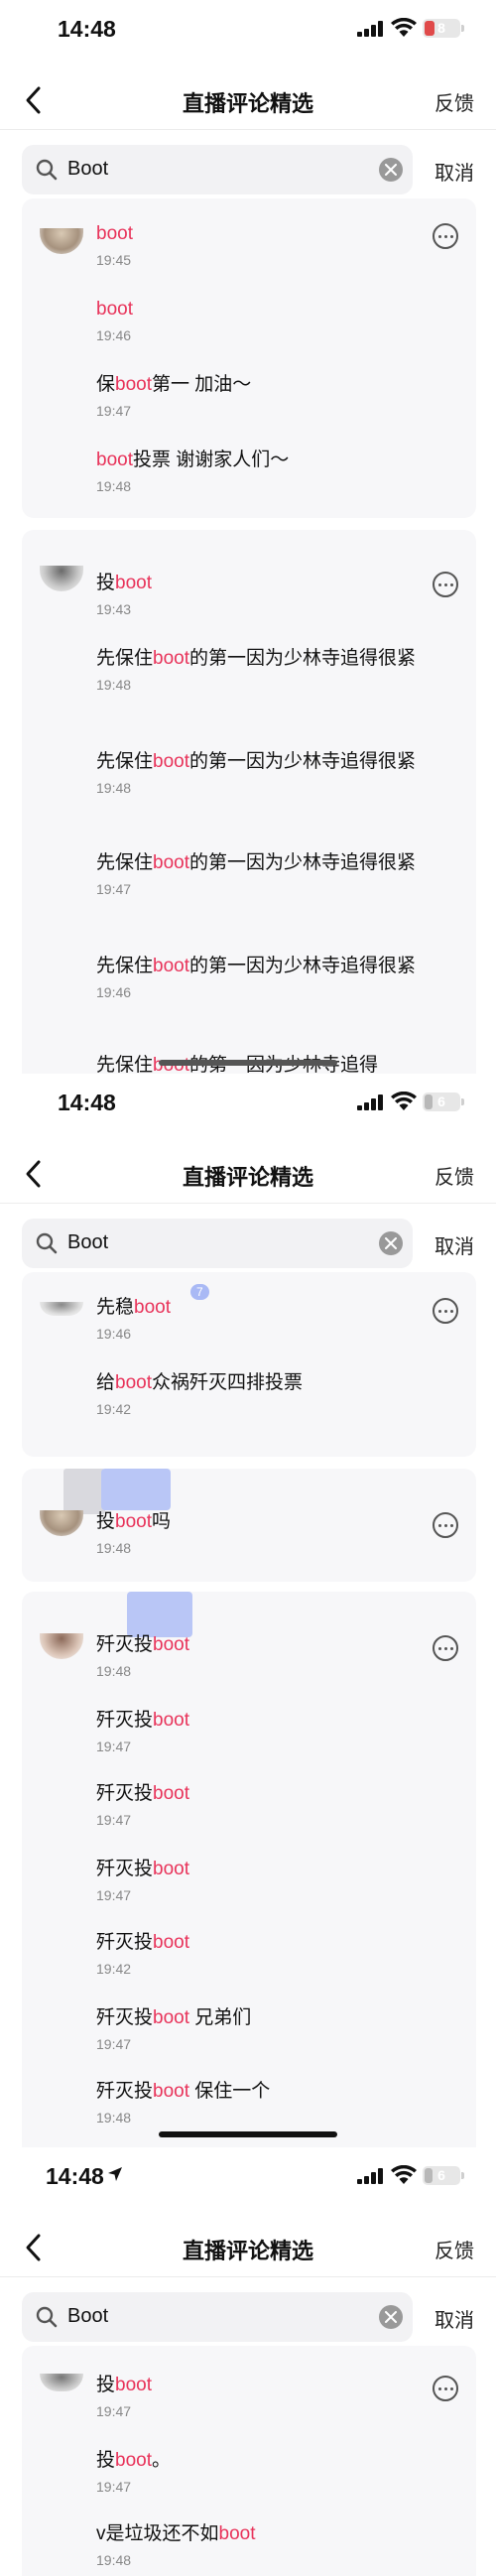 The width and height of the screenshot is (496, 2576). I want to click on comment-text: 歼灭投boot 兄弟们, so click(174, 2018).